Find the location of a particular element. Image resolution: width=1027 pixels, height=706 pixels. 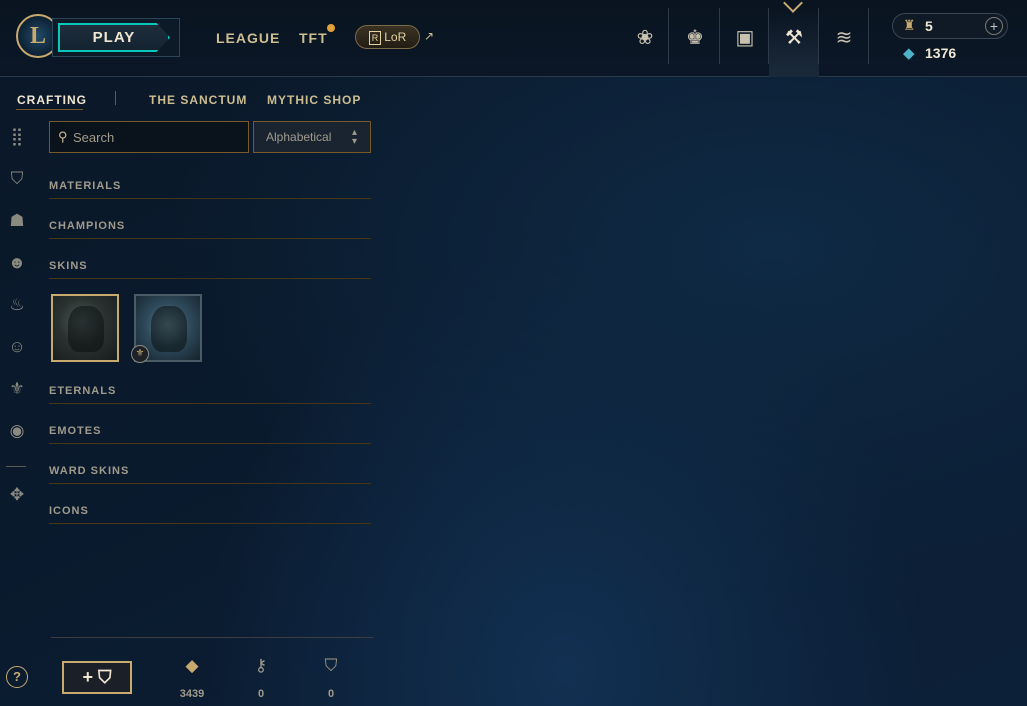

category-materials: MATERIALS is located at coordinates (85, 186).